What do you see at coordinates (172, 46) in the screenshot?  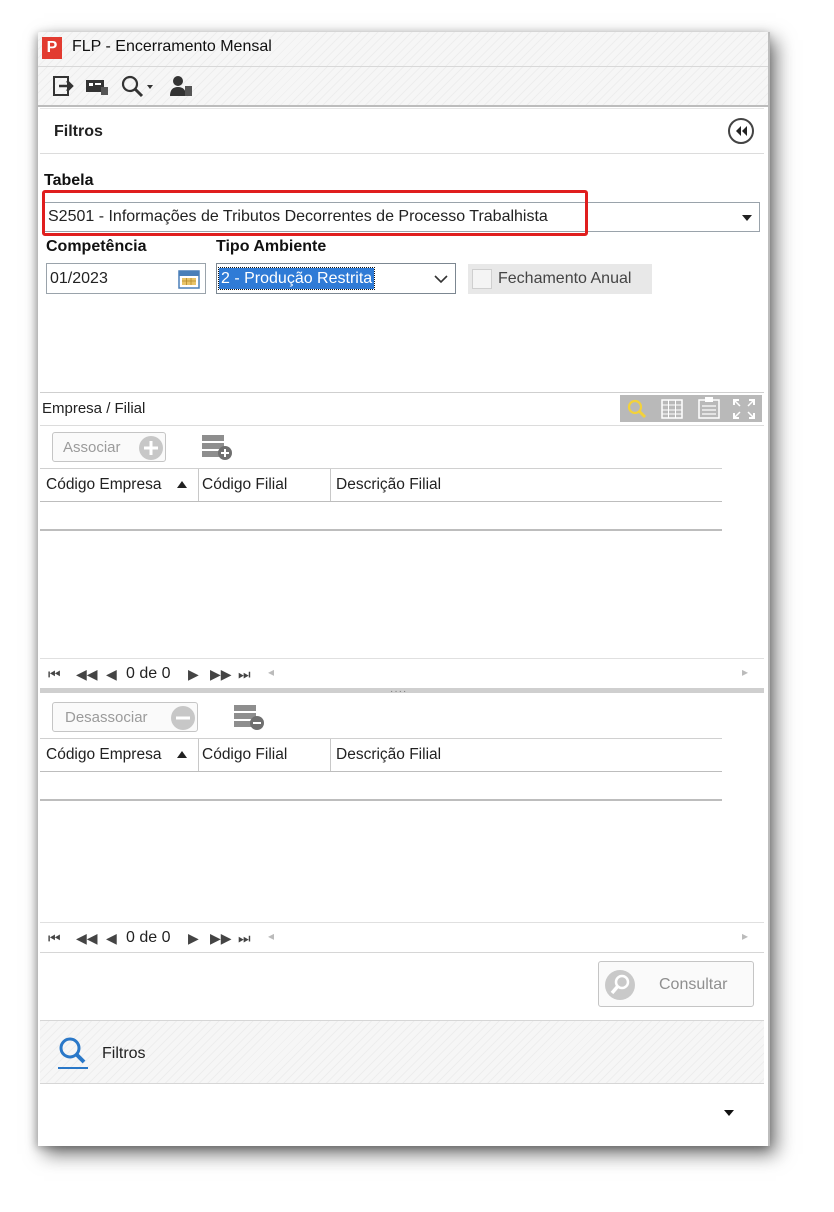 I see `window-title: FLP - Encerramento Mensal` at bounding box center [172, 46].